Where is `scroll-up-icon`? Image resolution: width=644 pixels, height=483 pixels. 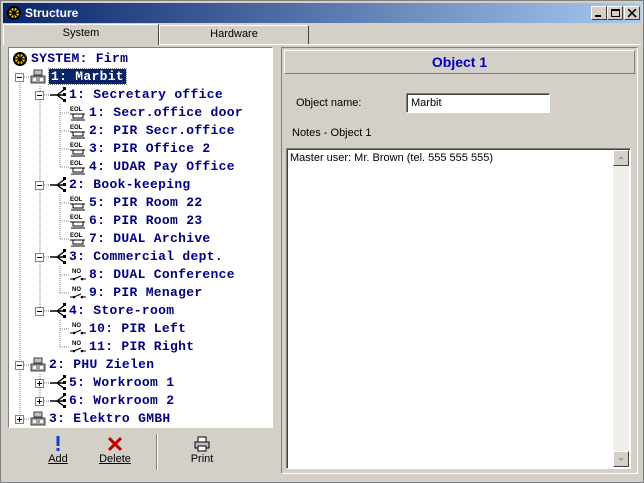
scroll-up-icon is located at coordinates (621, 157).